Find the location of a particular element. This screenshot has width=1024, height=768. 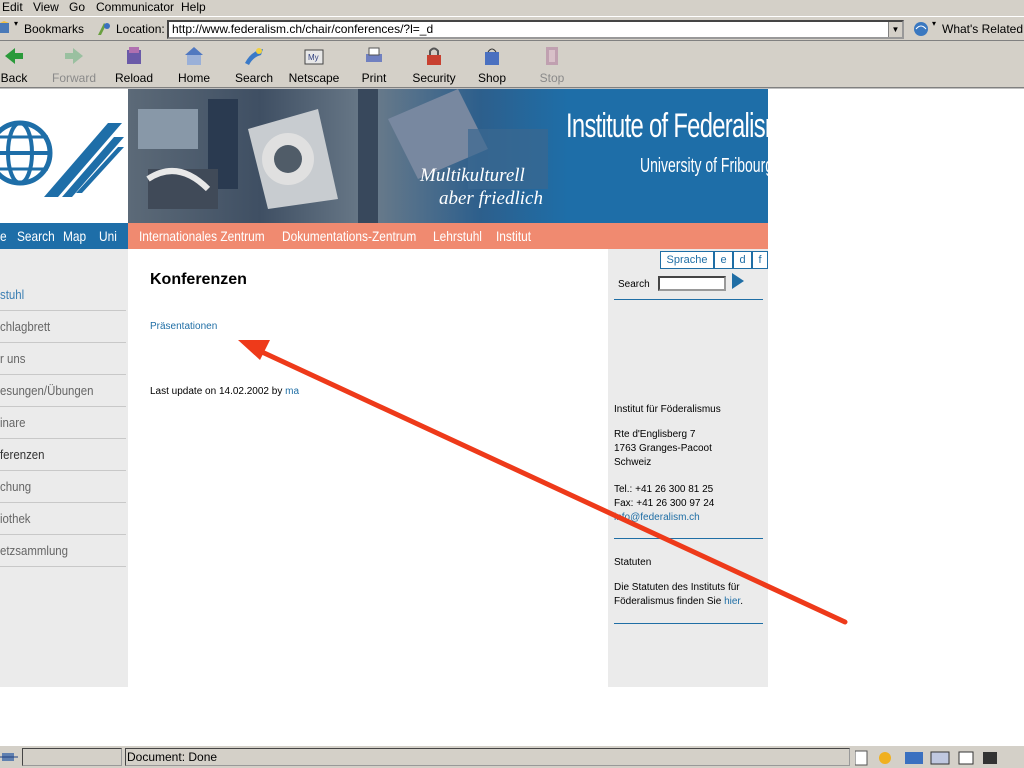

banner-title: Institute of Federalism is located at coordinates (667, 126).